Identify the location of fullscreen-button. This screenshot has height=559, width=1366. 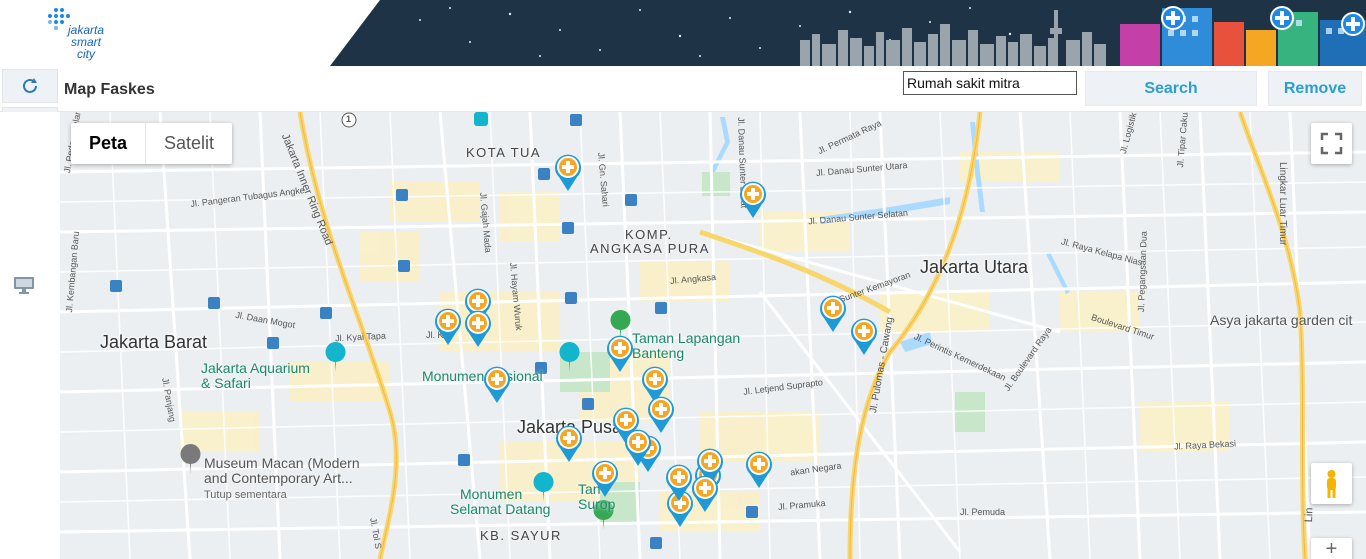
(1331, 143).